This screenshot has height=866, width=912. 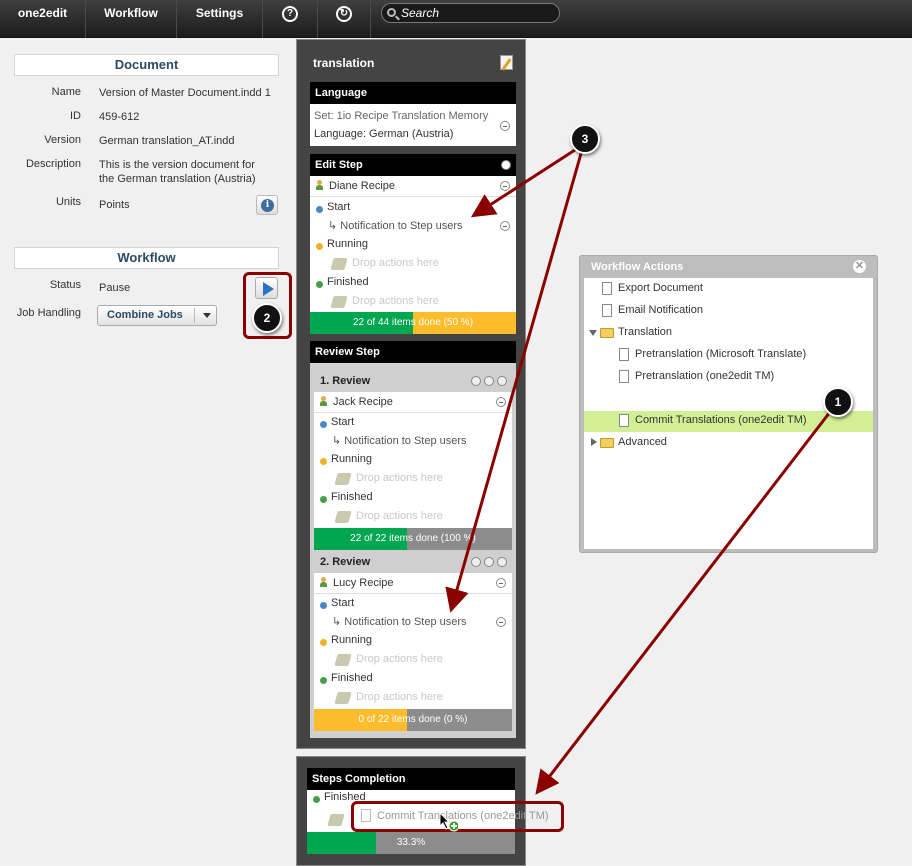 What do you see at coordinates (395, 263) in the screenshot?
I see `edit-running-drop-zone: Drop actions here` at bounding box center [395, 263].